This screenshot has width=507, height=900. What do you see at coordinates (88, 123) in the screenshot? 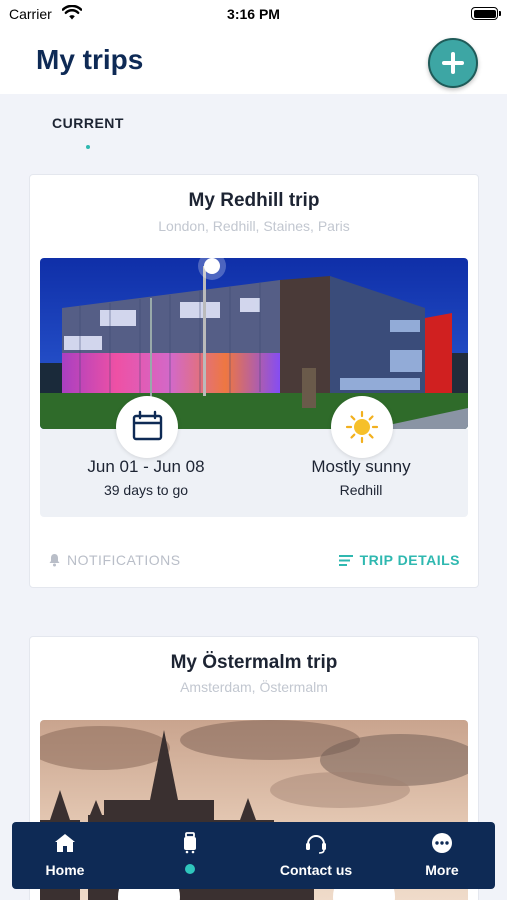
I see `tab-current: CURRENT` at bounding box center [88, 123].